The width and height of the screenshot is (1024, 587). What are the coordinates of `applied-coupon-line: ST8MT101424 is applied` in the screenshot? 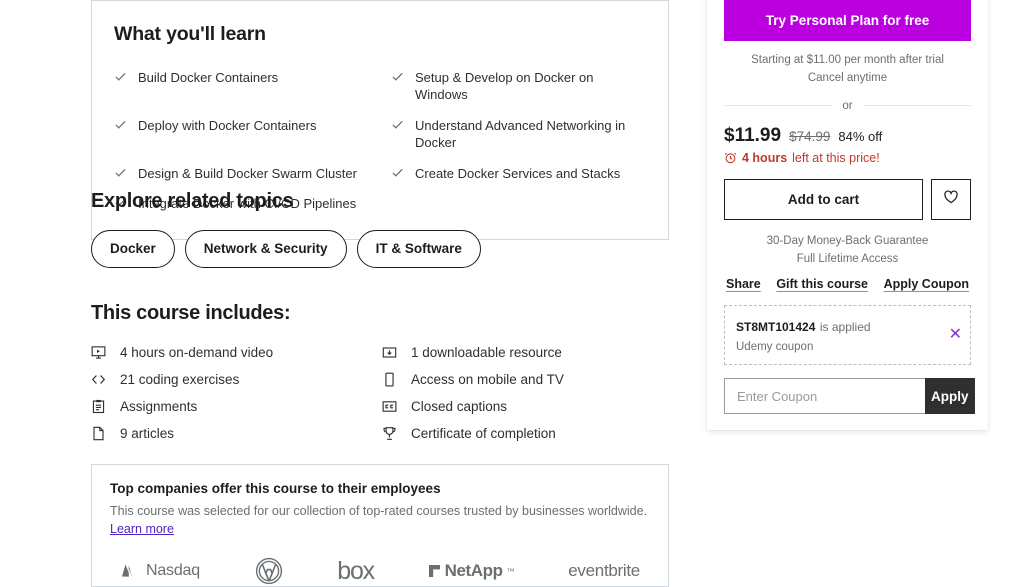 It's located at (847, 326).